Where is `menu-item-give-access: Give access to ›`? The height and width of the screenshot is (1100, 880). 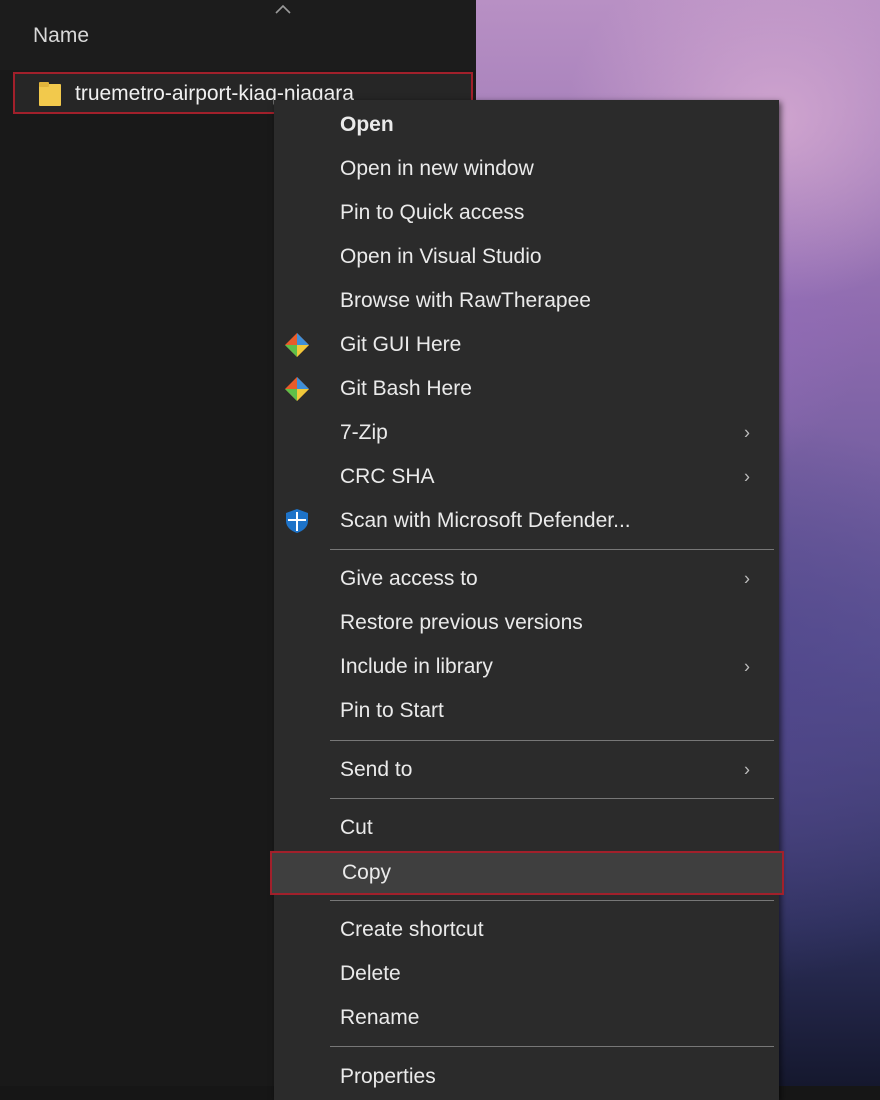 menu-item-give-access: Give access to › is located at coordinates (526, 579).